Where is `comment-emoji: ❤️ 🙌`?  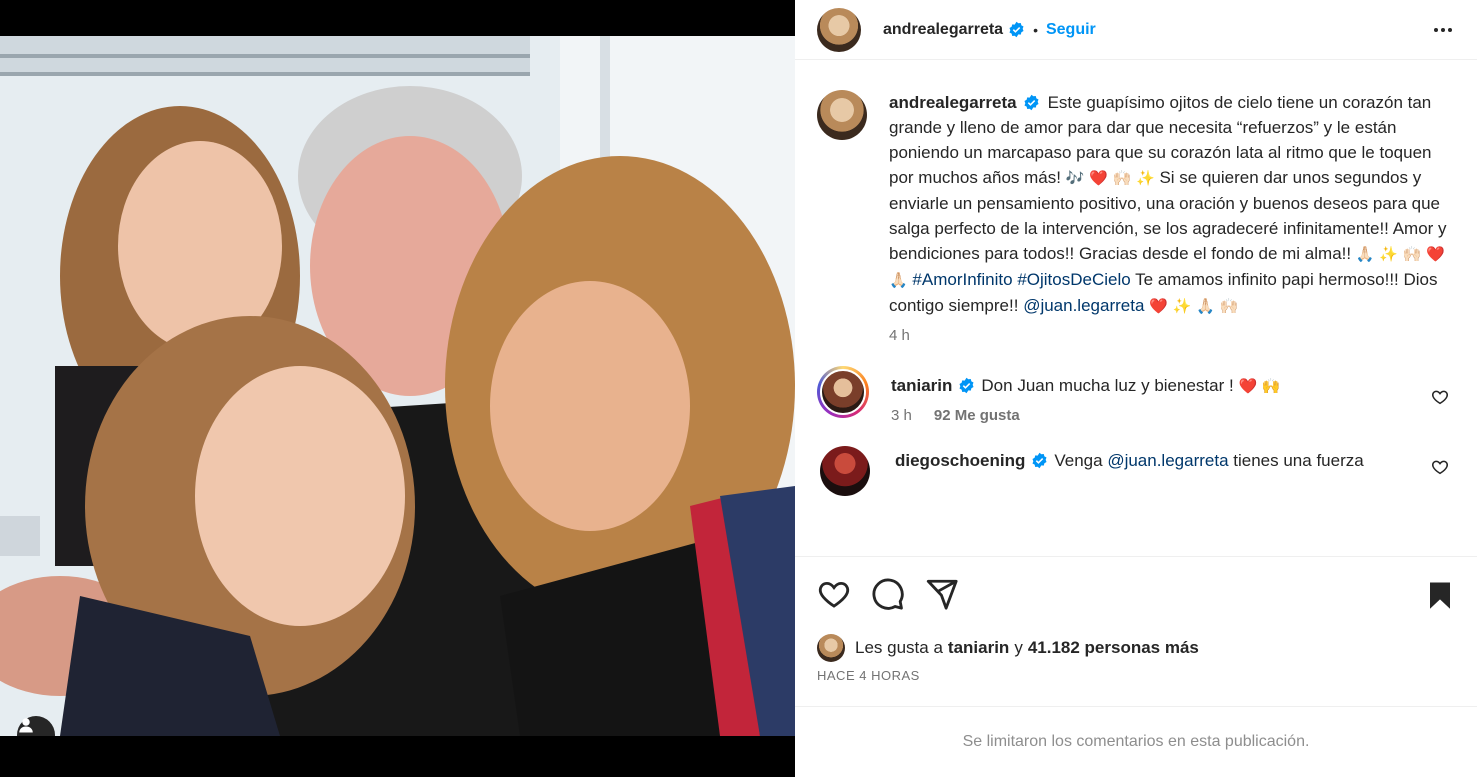
comment-emoji: ❤️ 🙌 is located at coordinates (1259, 386).